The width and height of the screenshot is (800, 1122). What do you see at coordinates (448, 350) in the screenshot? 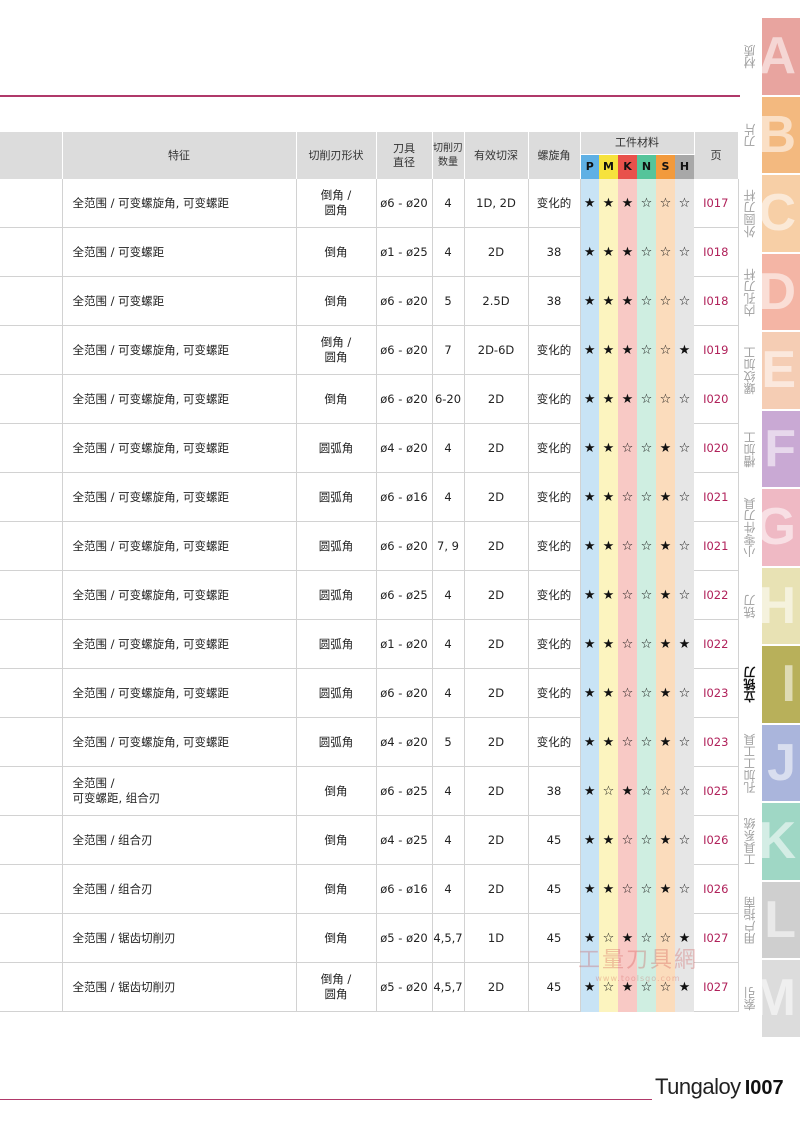
I see `flutes-cell: 7` at bounding box center [448, 350].